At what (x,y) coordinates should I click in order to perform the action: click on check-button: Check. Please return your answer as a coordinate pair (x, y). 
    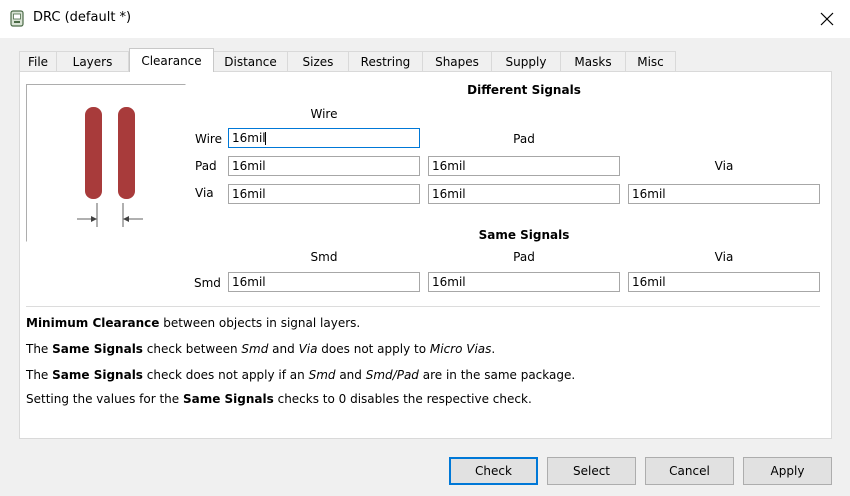
    Looking at the image, I should click on (493, 471).